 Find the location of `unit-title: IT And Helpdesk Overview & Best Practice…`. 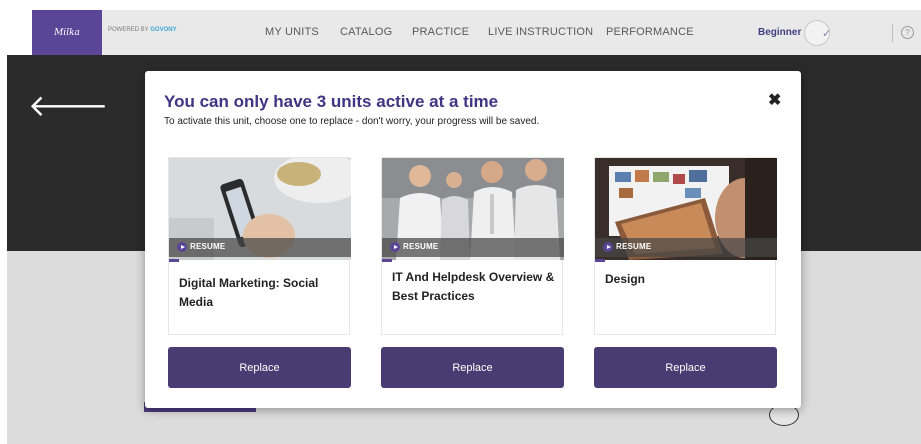

unit-title: IT And Helpdesk Overview & Best Practice… is located at coordinates (473, 286).